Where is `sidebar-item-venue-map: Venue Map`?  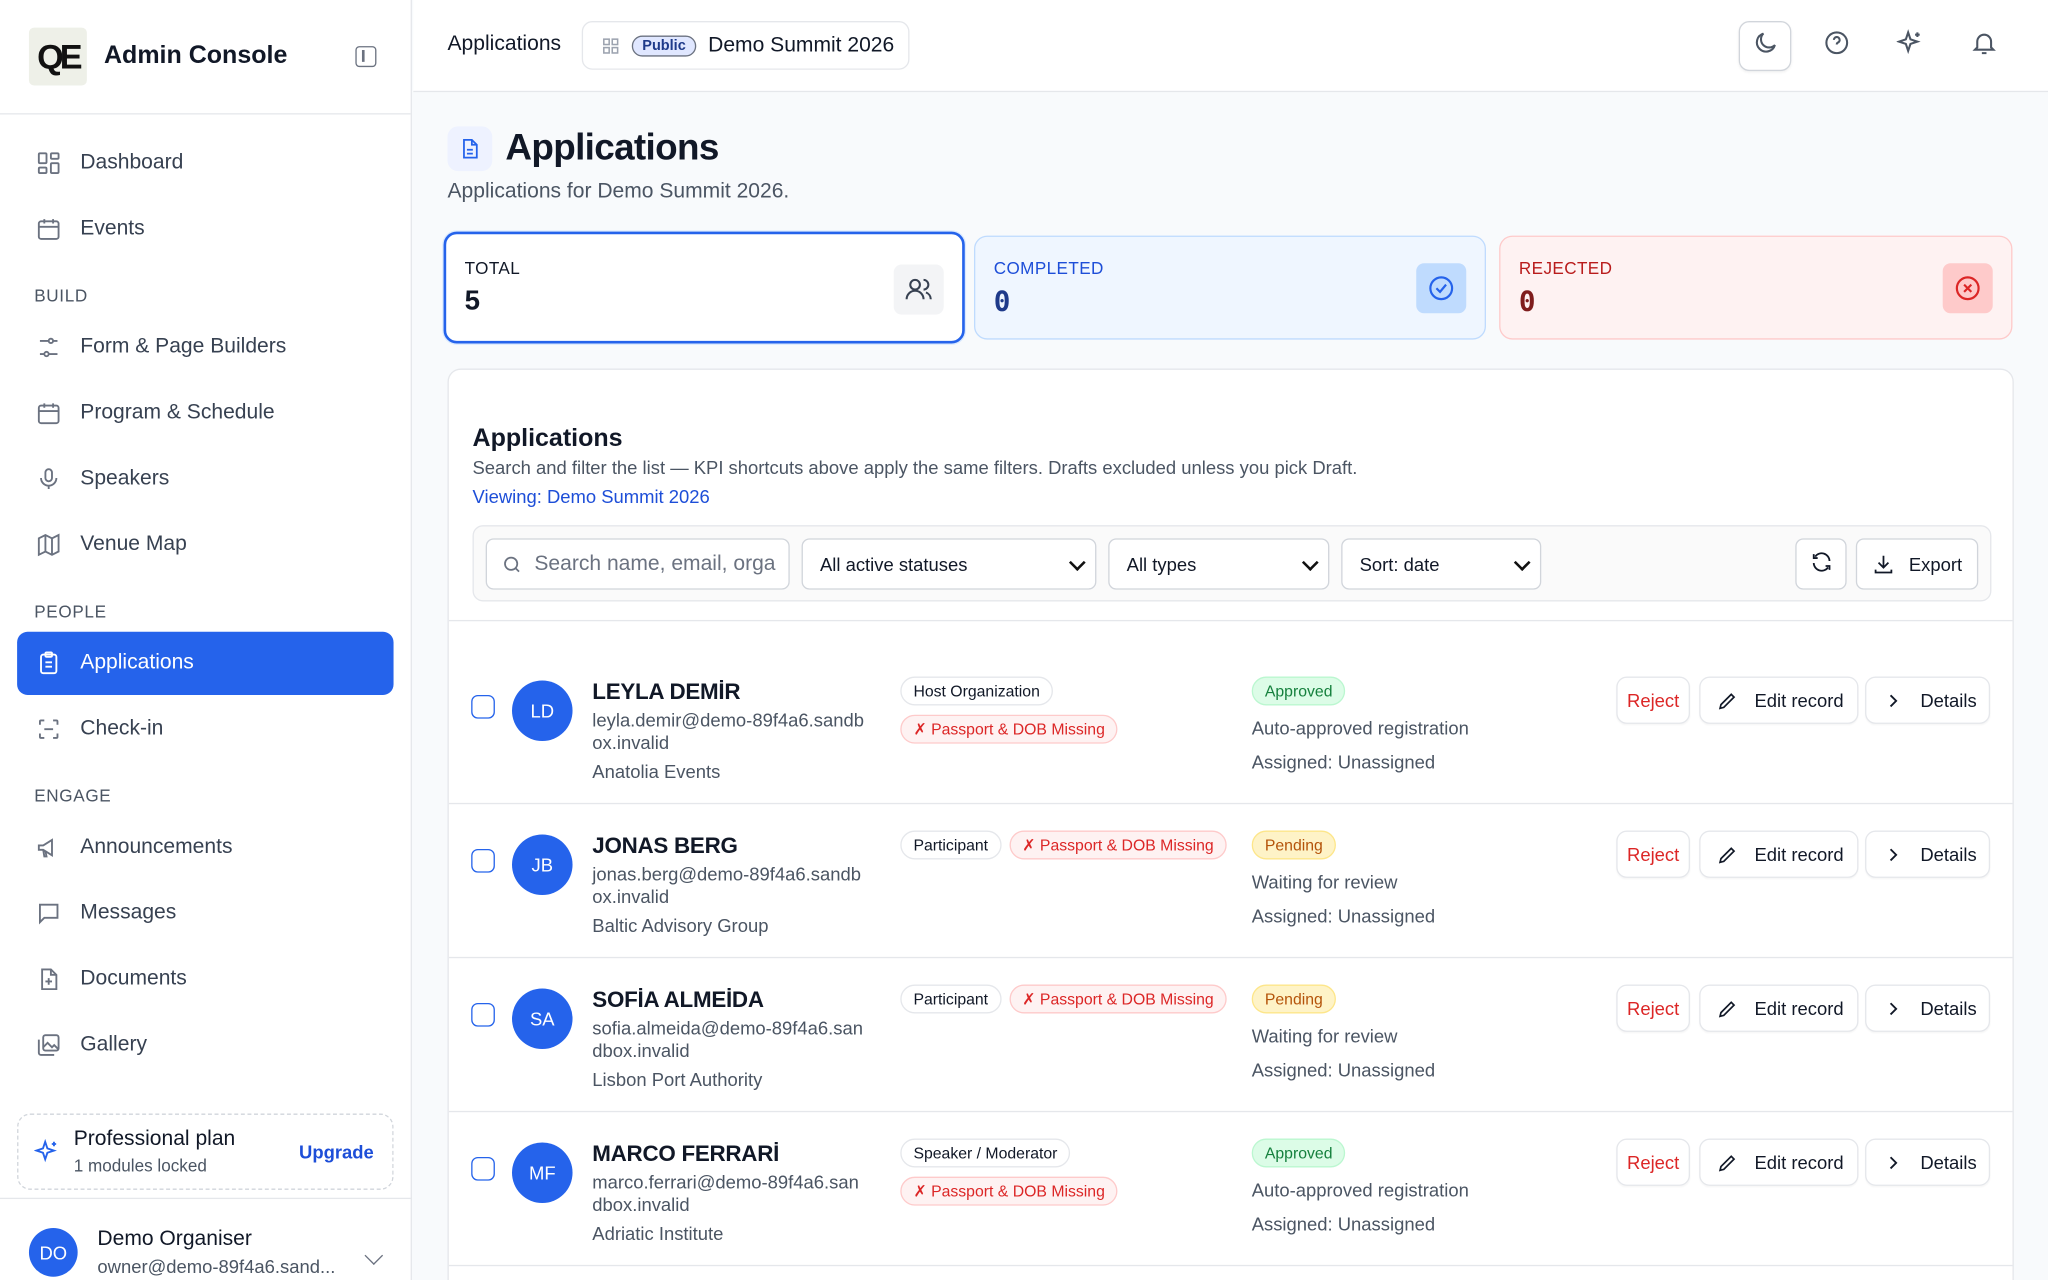
sidebar-item-venue-map: Venue Map is located at coordinates (205, 544).